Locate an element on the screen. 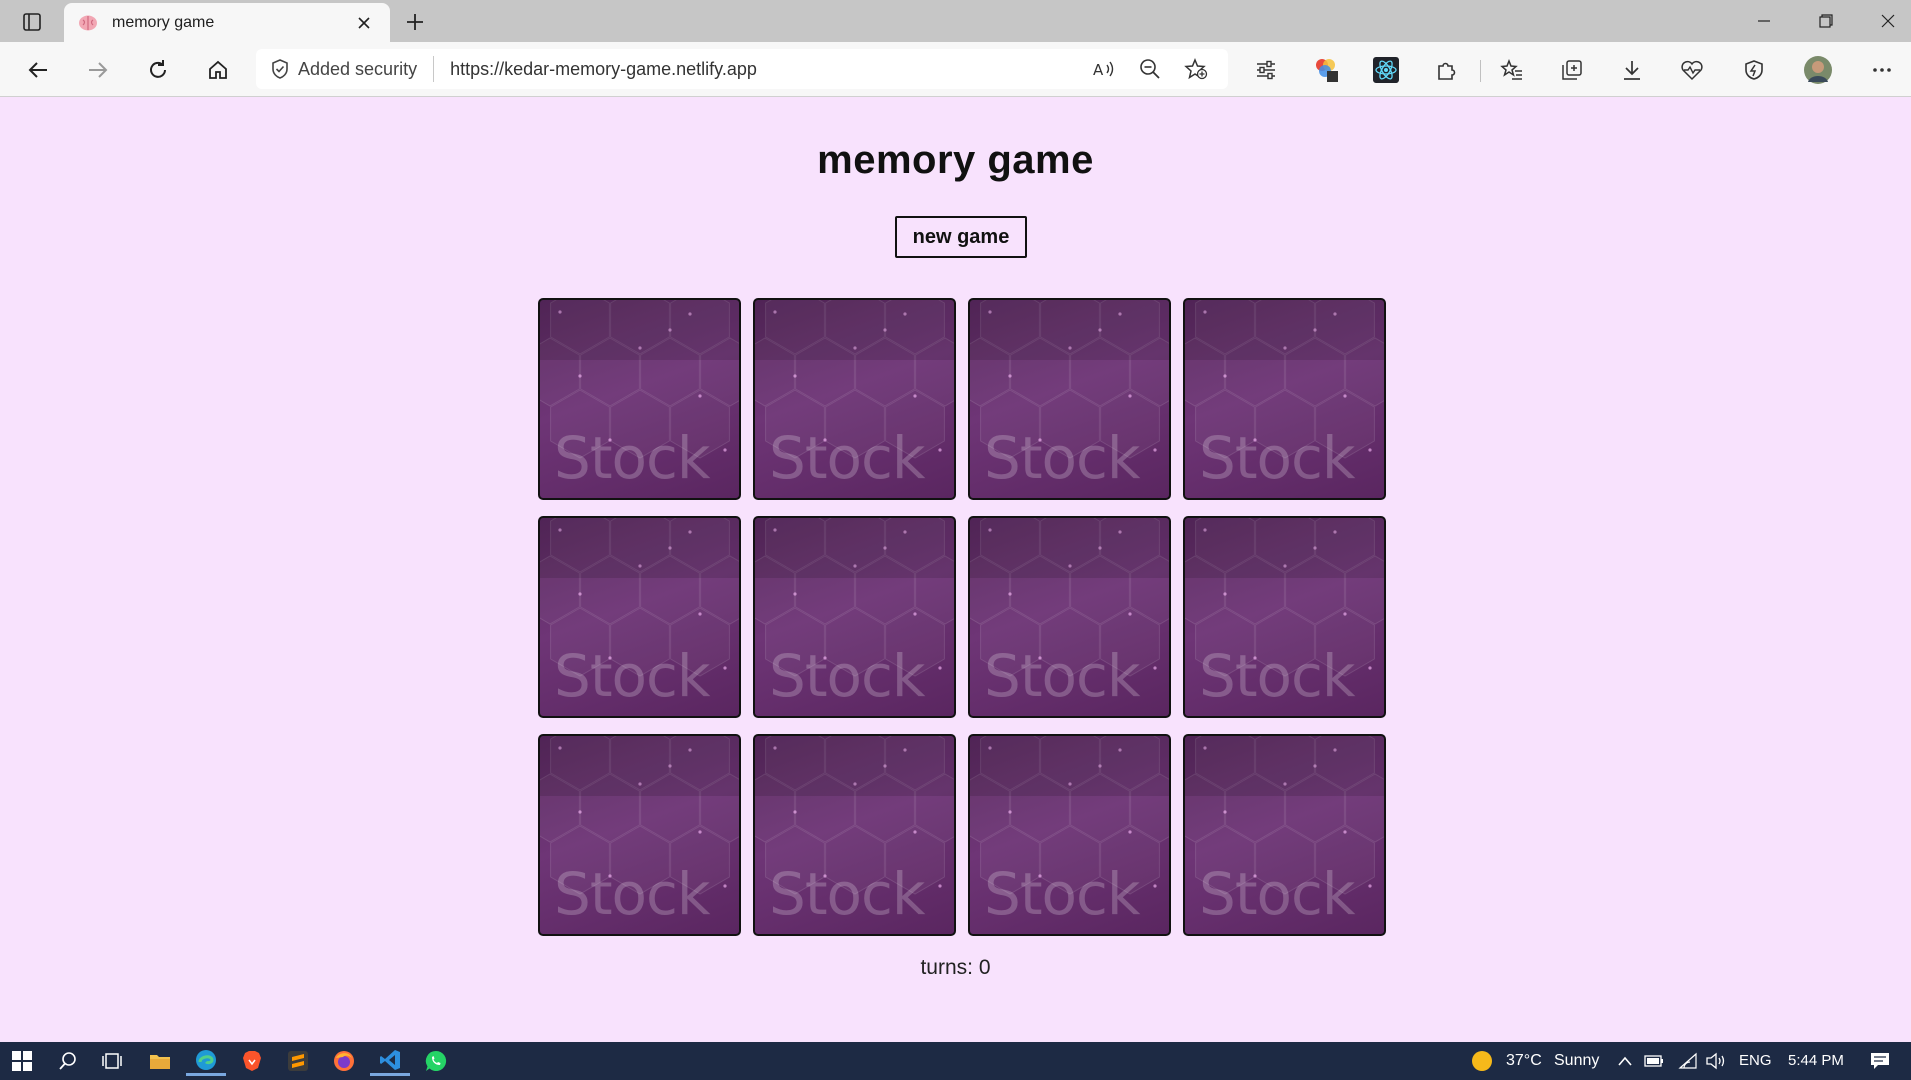  favorites-list-icon is located at coordinates (1511, 69).